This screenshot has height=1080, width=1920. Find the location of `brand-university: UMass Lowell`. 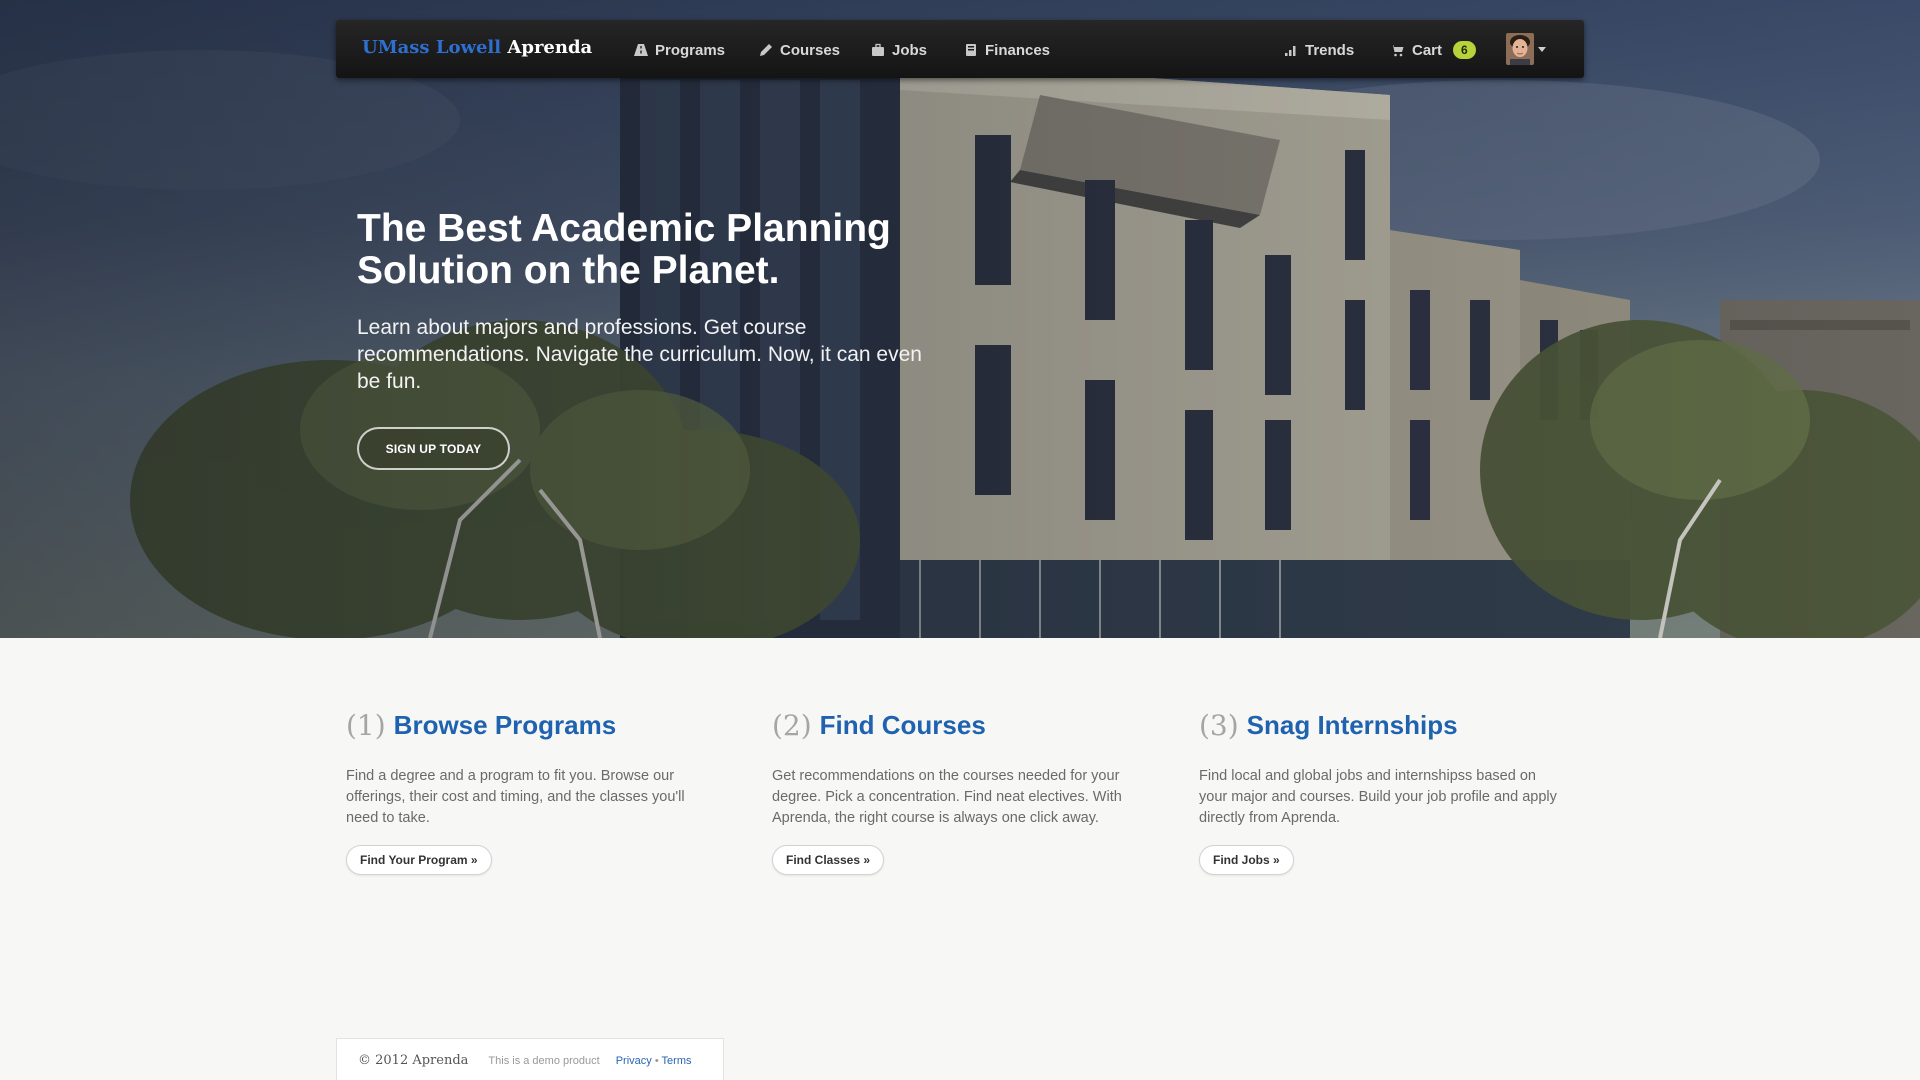

brand-university: UMass Lowell is located at coordinates (432, 47).